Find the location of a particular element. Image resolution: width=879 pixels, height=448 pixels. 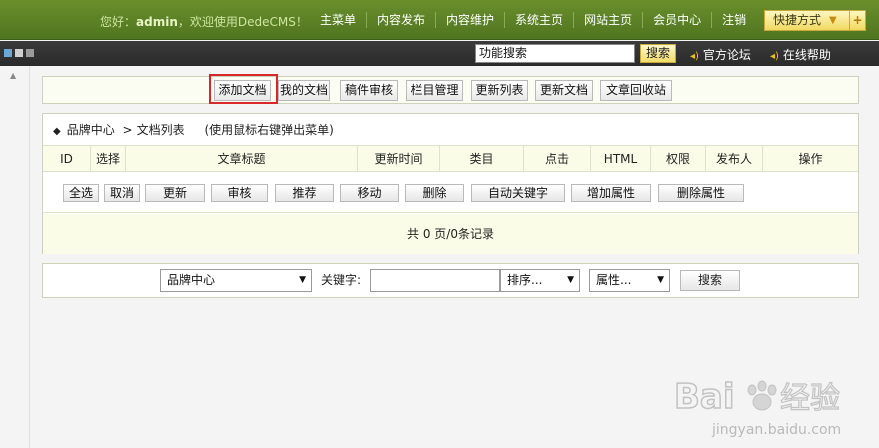

move-button: 移动 is located at coordinates (369, 193).